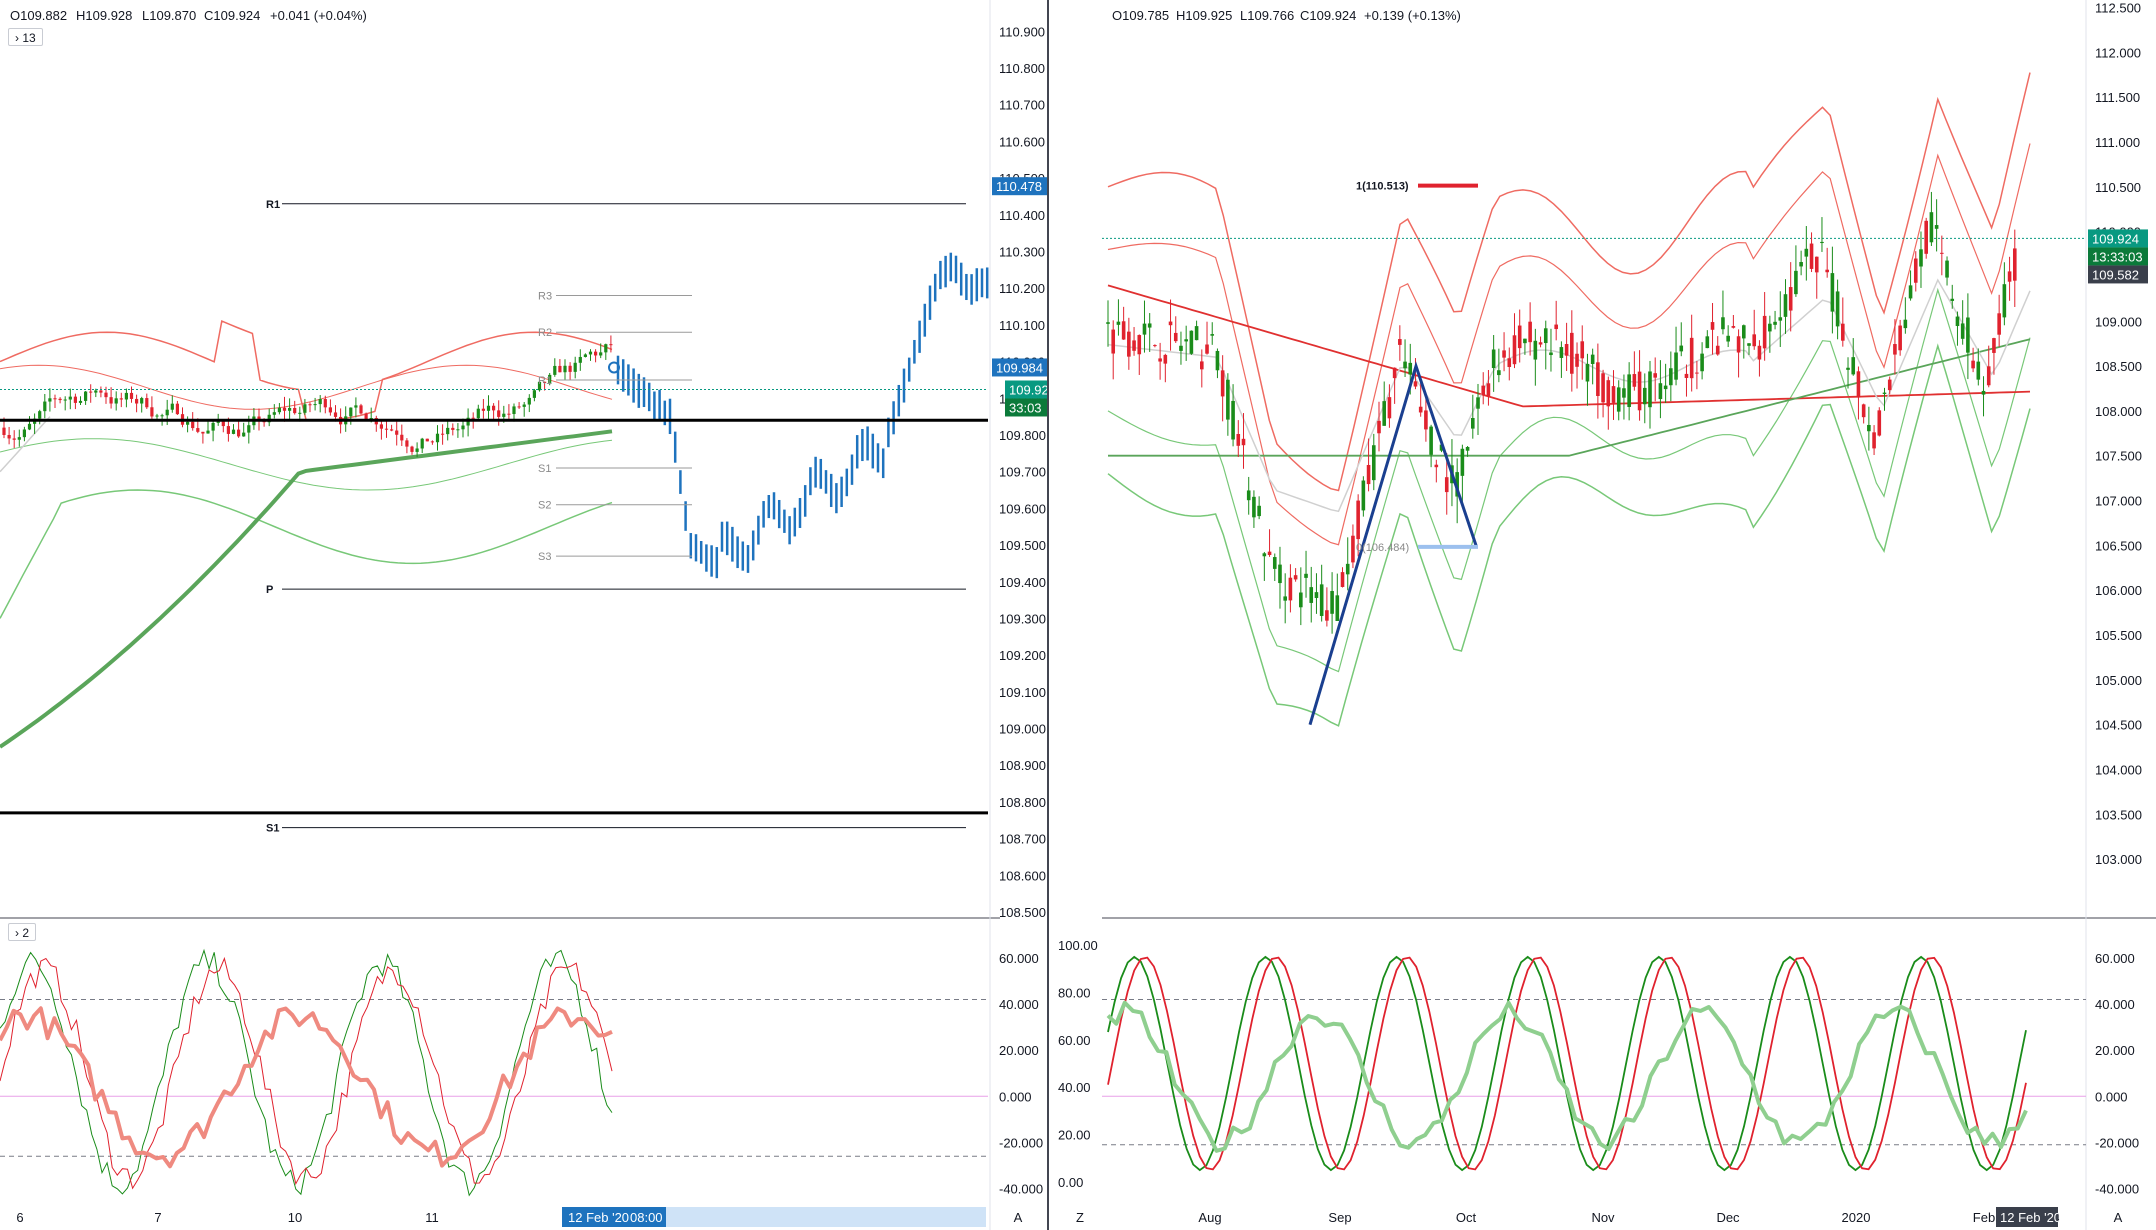 This screenshot has height=1230, width=2156. What do you see at coordinates (1019, 1004) in the screenshot?
I see `left-osc-tick: 40.000` at bounding box center [1019, 1004].